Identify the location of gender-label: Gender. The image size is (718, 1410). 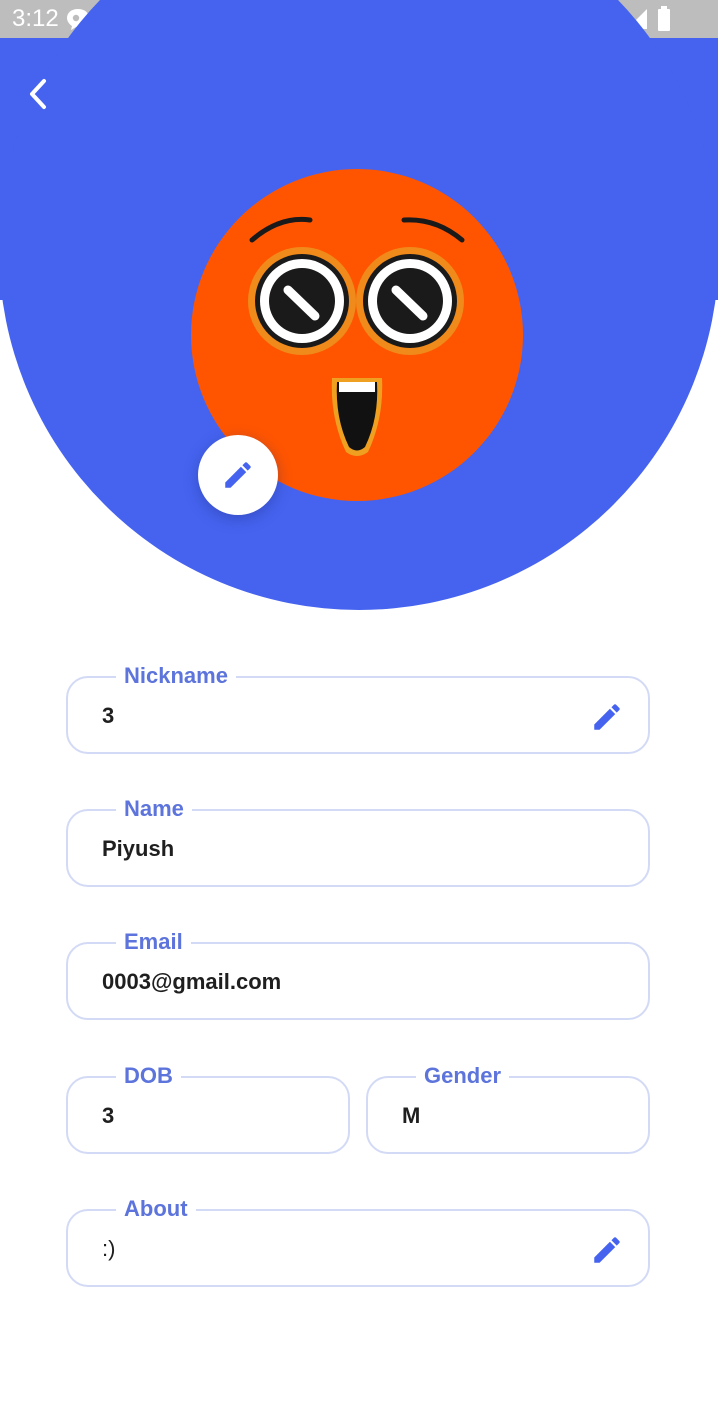
(463, 1076).